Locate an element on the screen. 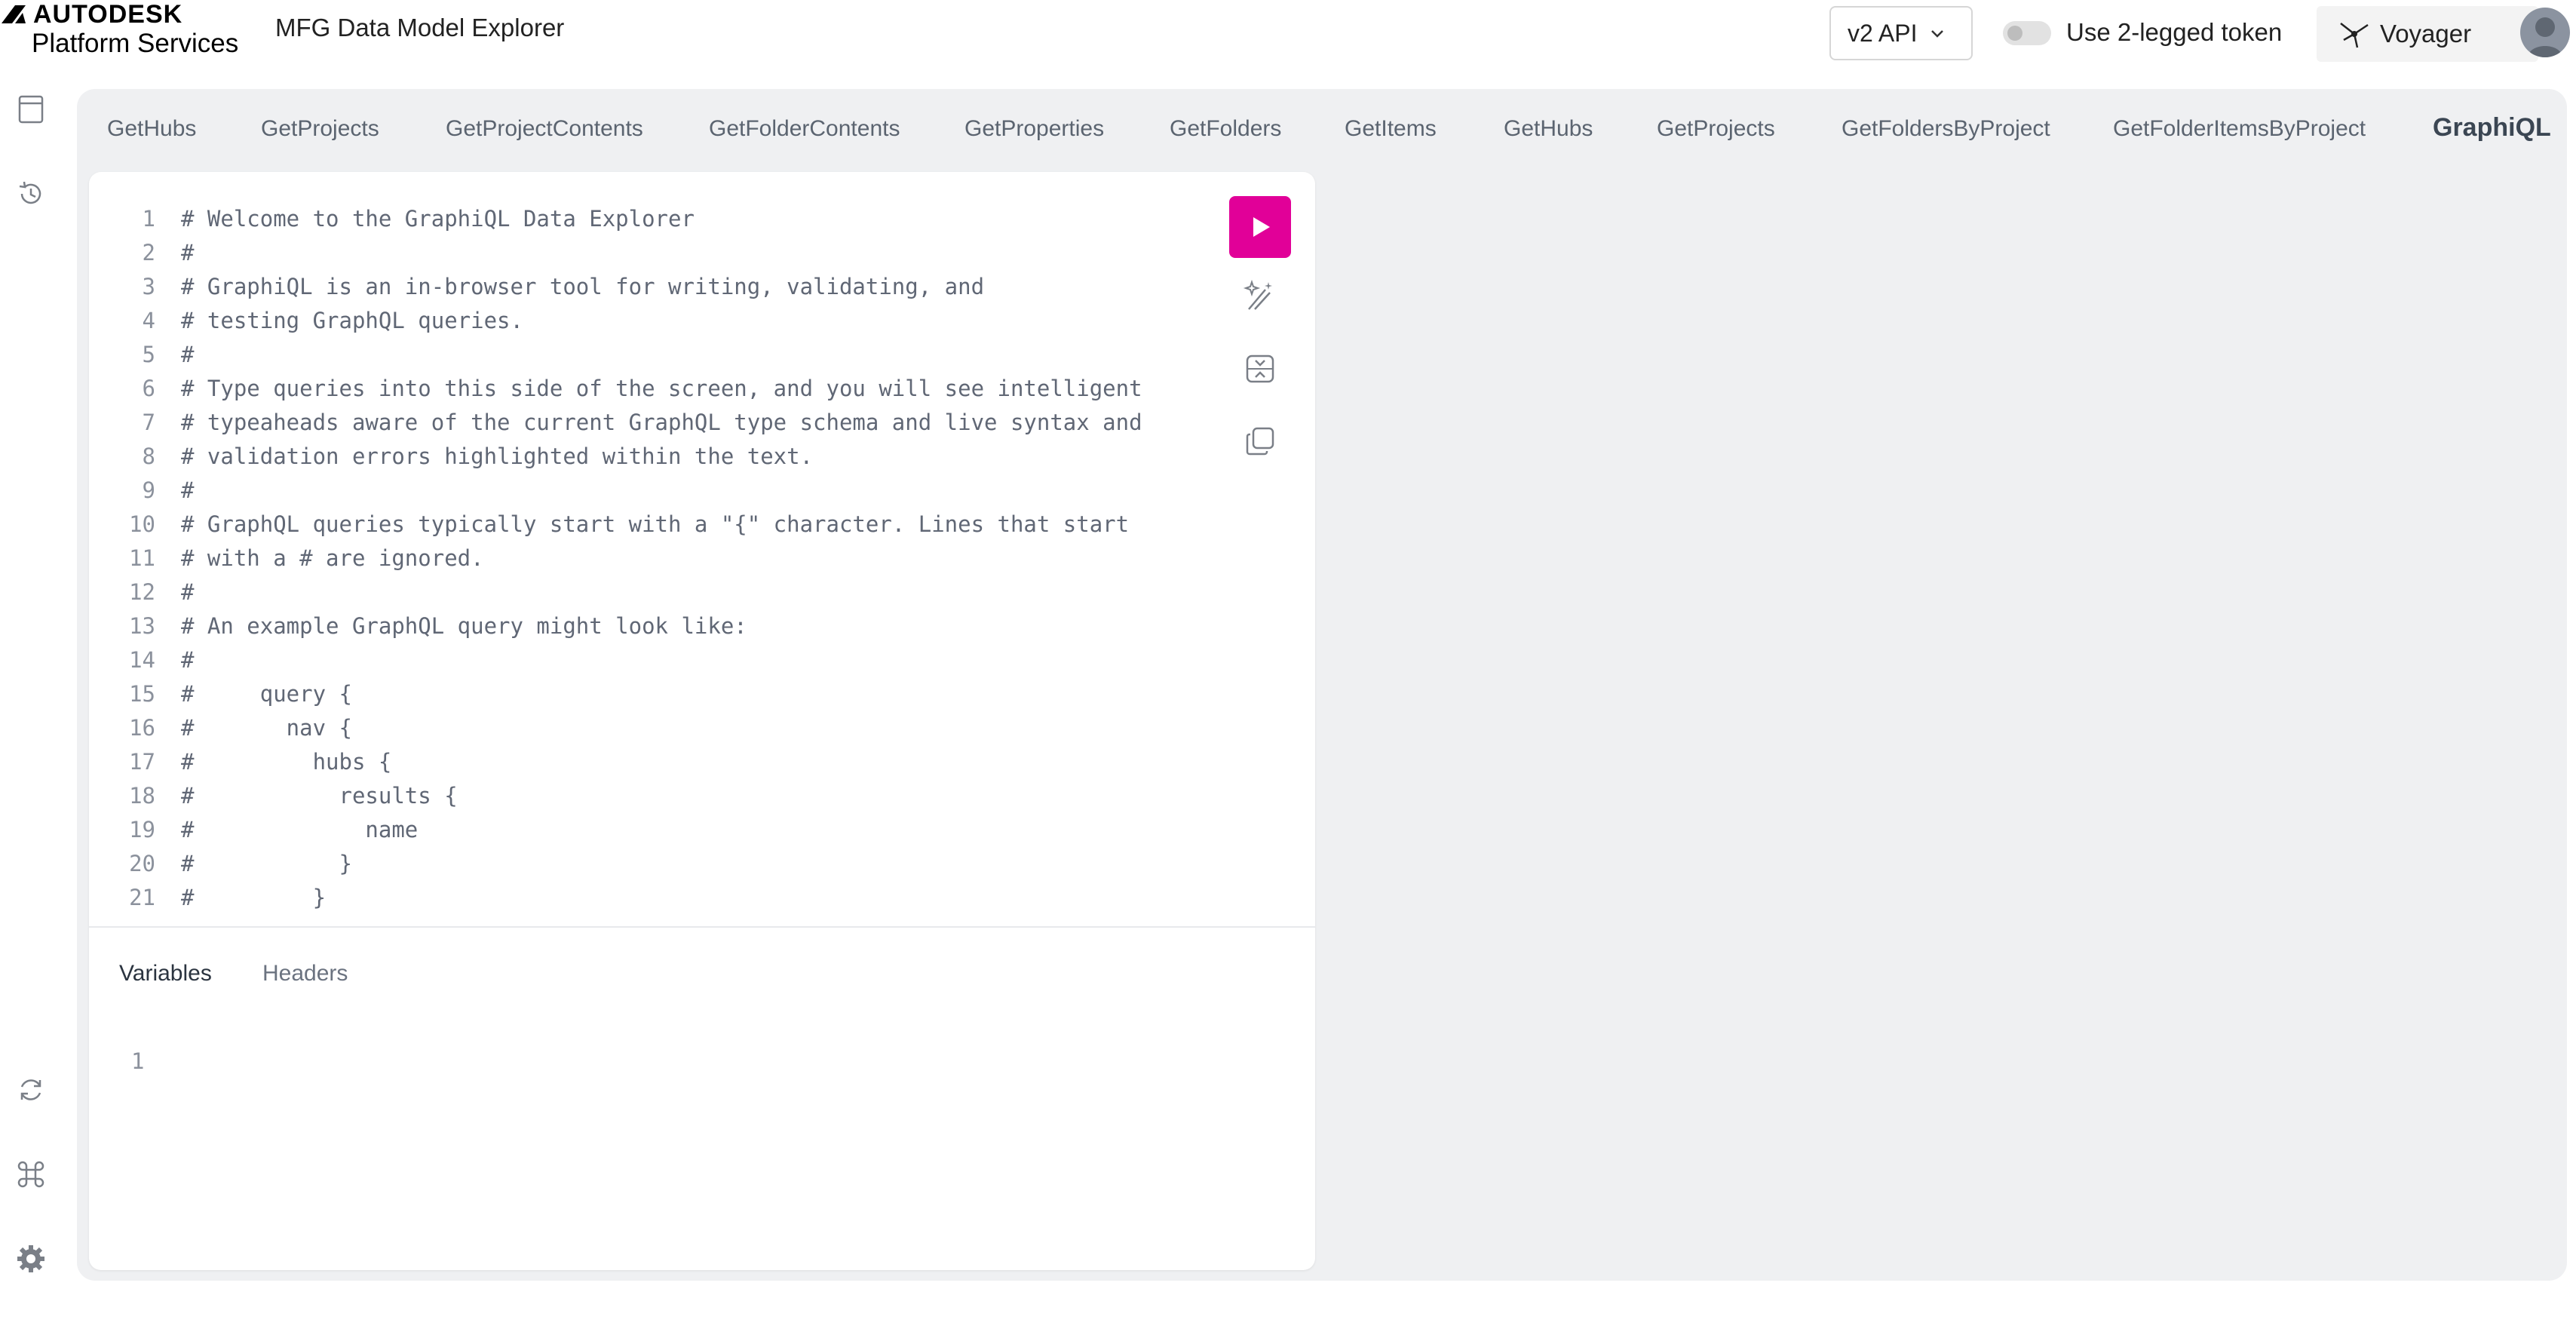 Image resolution: width=2576 pixels, height=1338 pixels. brand-line2: Platform Services is located at coordinates (135, 43).